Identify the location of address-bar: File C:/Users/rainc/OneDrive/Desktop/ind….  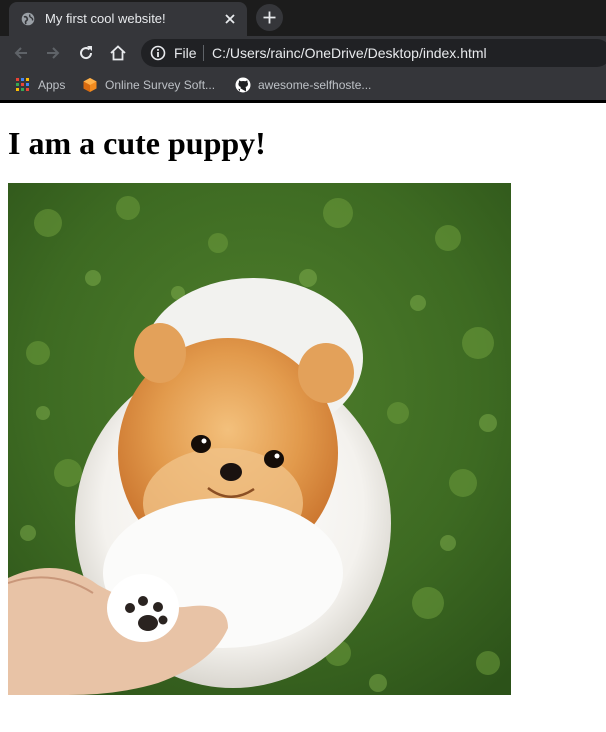
(373, 53).